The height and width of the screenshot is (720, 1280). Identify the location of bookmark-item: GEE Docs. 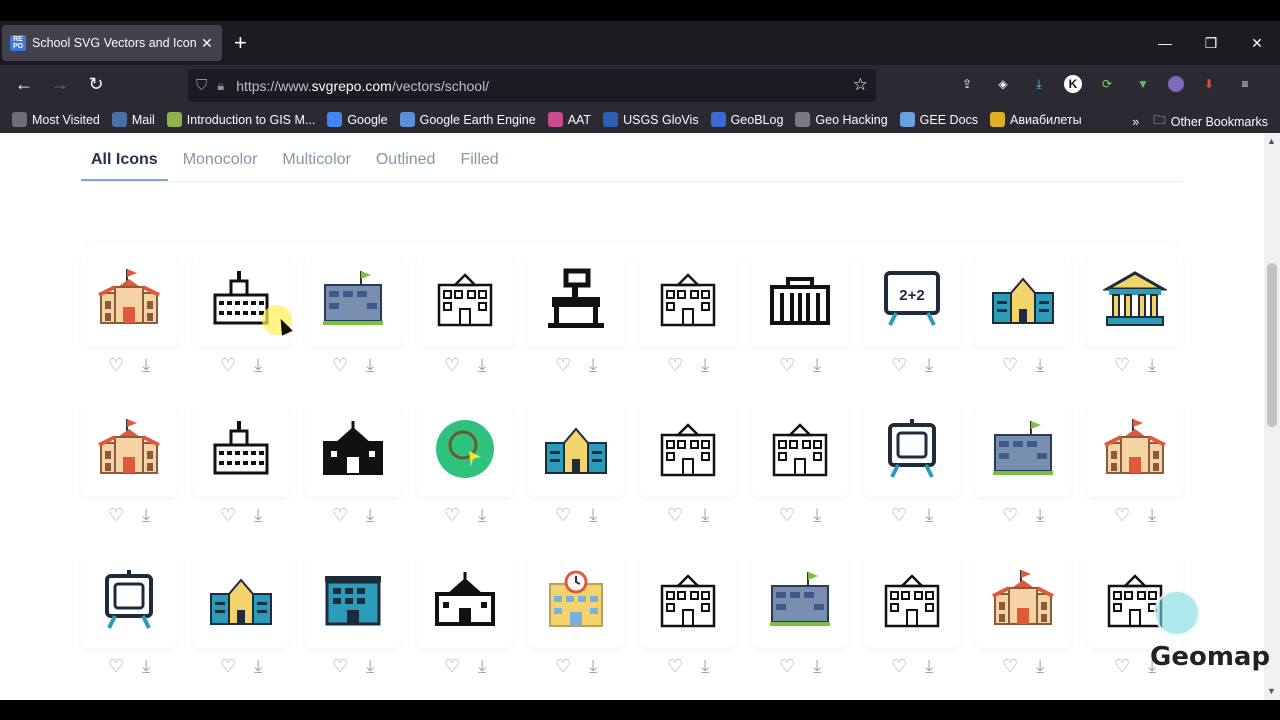
(938, 119).